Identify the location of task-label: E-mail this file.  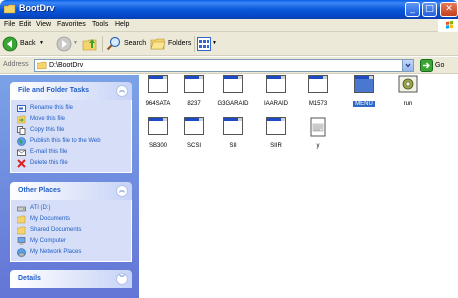
(49, 152).